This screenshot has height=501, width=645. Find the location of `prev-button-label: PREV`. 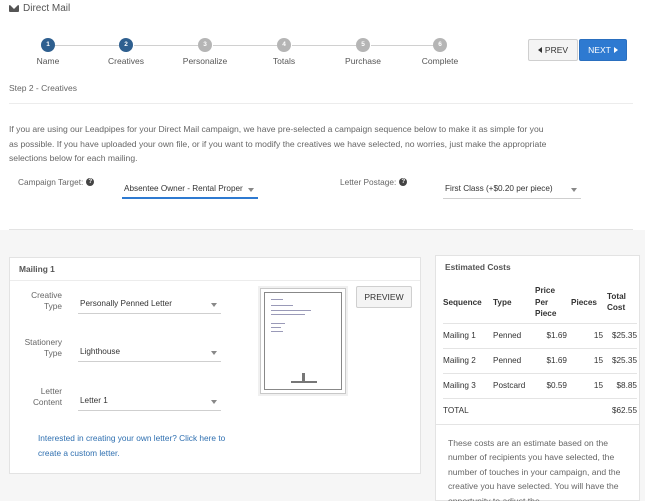

prev-button-label: PREV is located at coordinates (556, 50).